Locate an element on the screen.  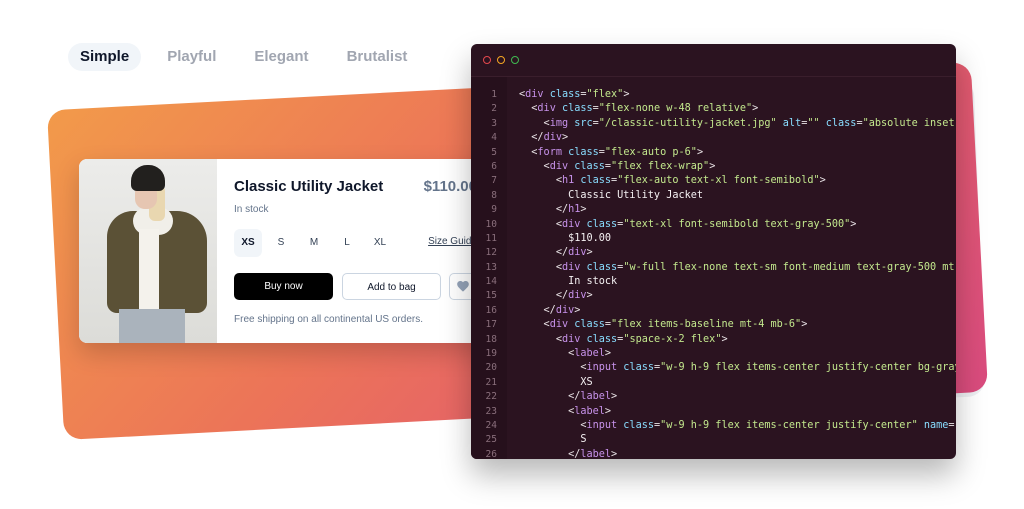
line-number: 15 is located at coordinates (491, 296).